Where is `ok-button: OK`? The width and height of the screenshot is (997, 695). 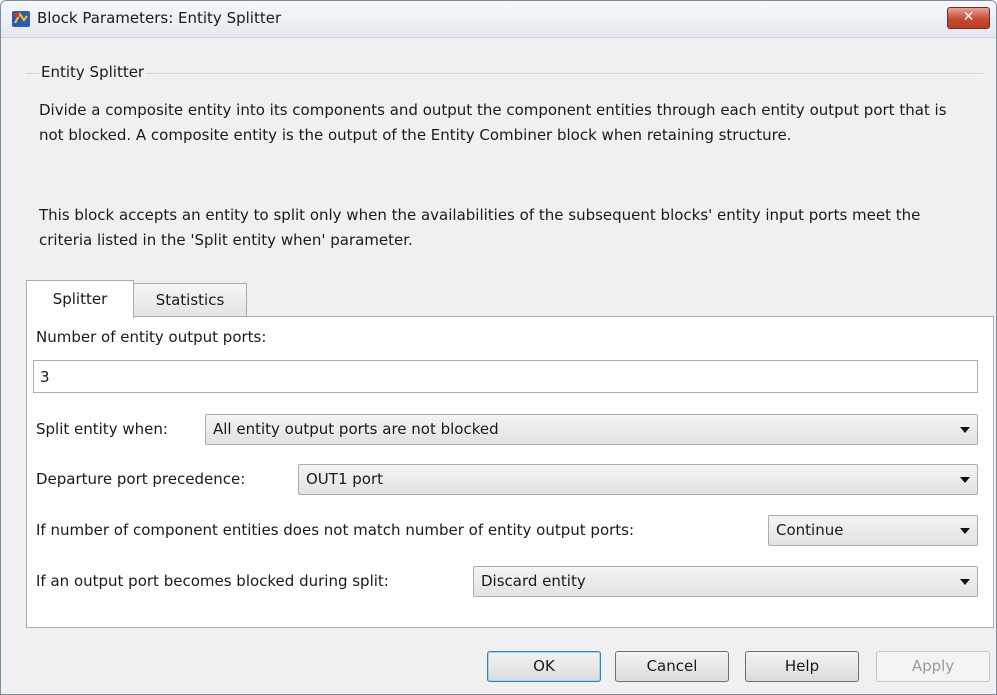 ok-button: OK is located at coordinates (544, 666).